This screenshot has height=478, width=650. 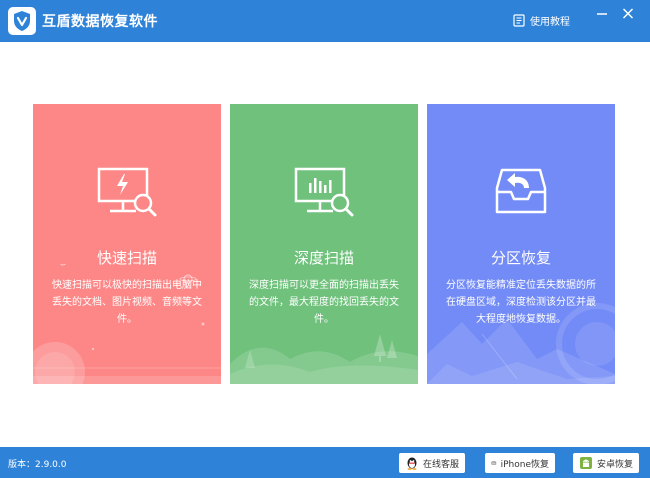 What do you see at coordinates (37, 465) in the screenshot?
I see `version-label: 版本：2.9.0.0` at bounding box center [37, 465].